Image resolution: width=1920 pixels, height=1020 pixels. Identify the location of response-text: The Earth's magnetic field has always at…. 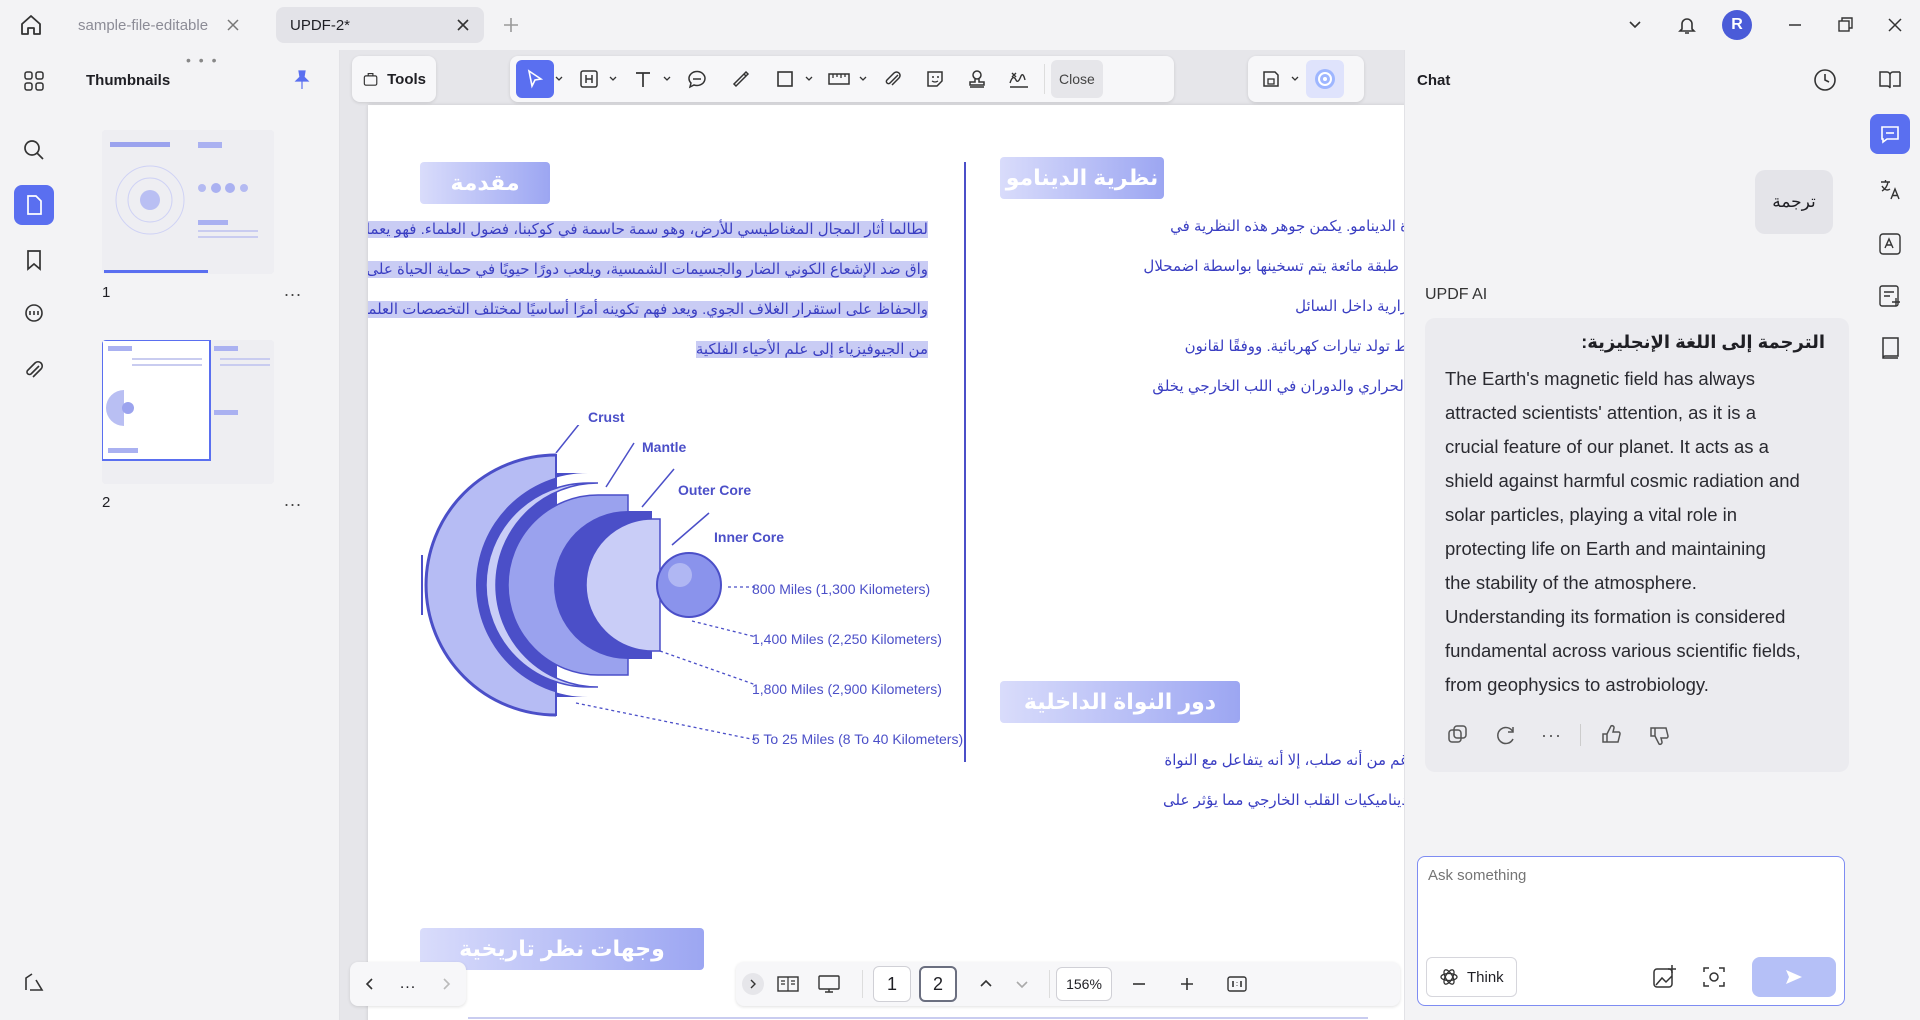
(1623, 531).